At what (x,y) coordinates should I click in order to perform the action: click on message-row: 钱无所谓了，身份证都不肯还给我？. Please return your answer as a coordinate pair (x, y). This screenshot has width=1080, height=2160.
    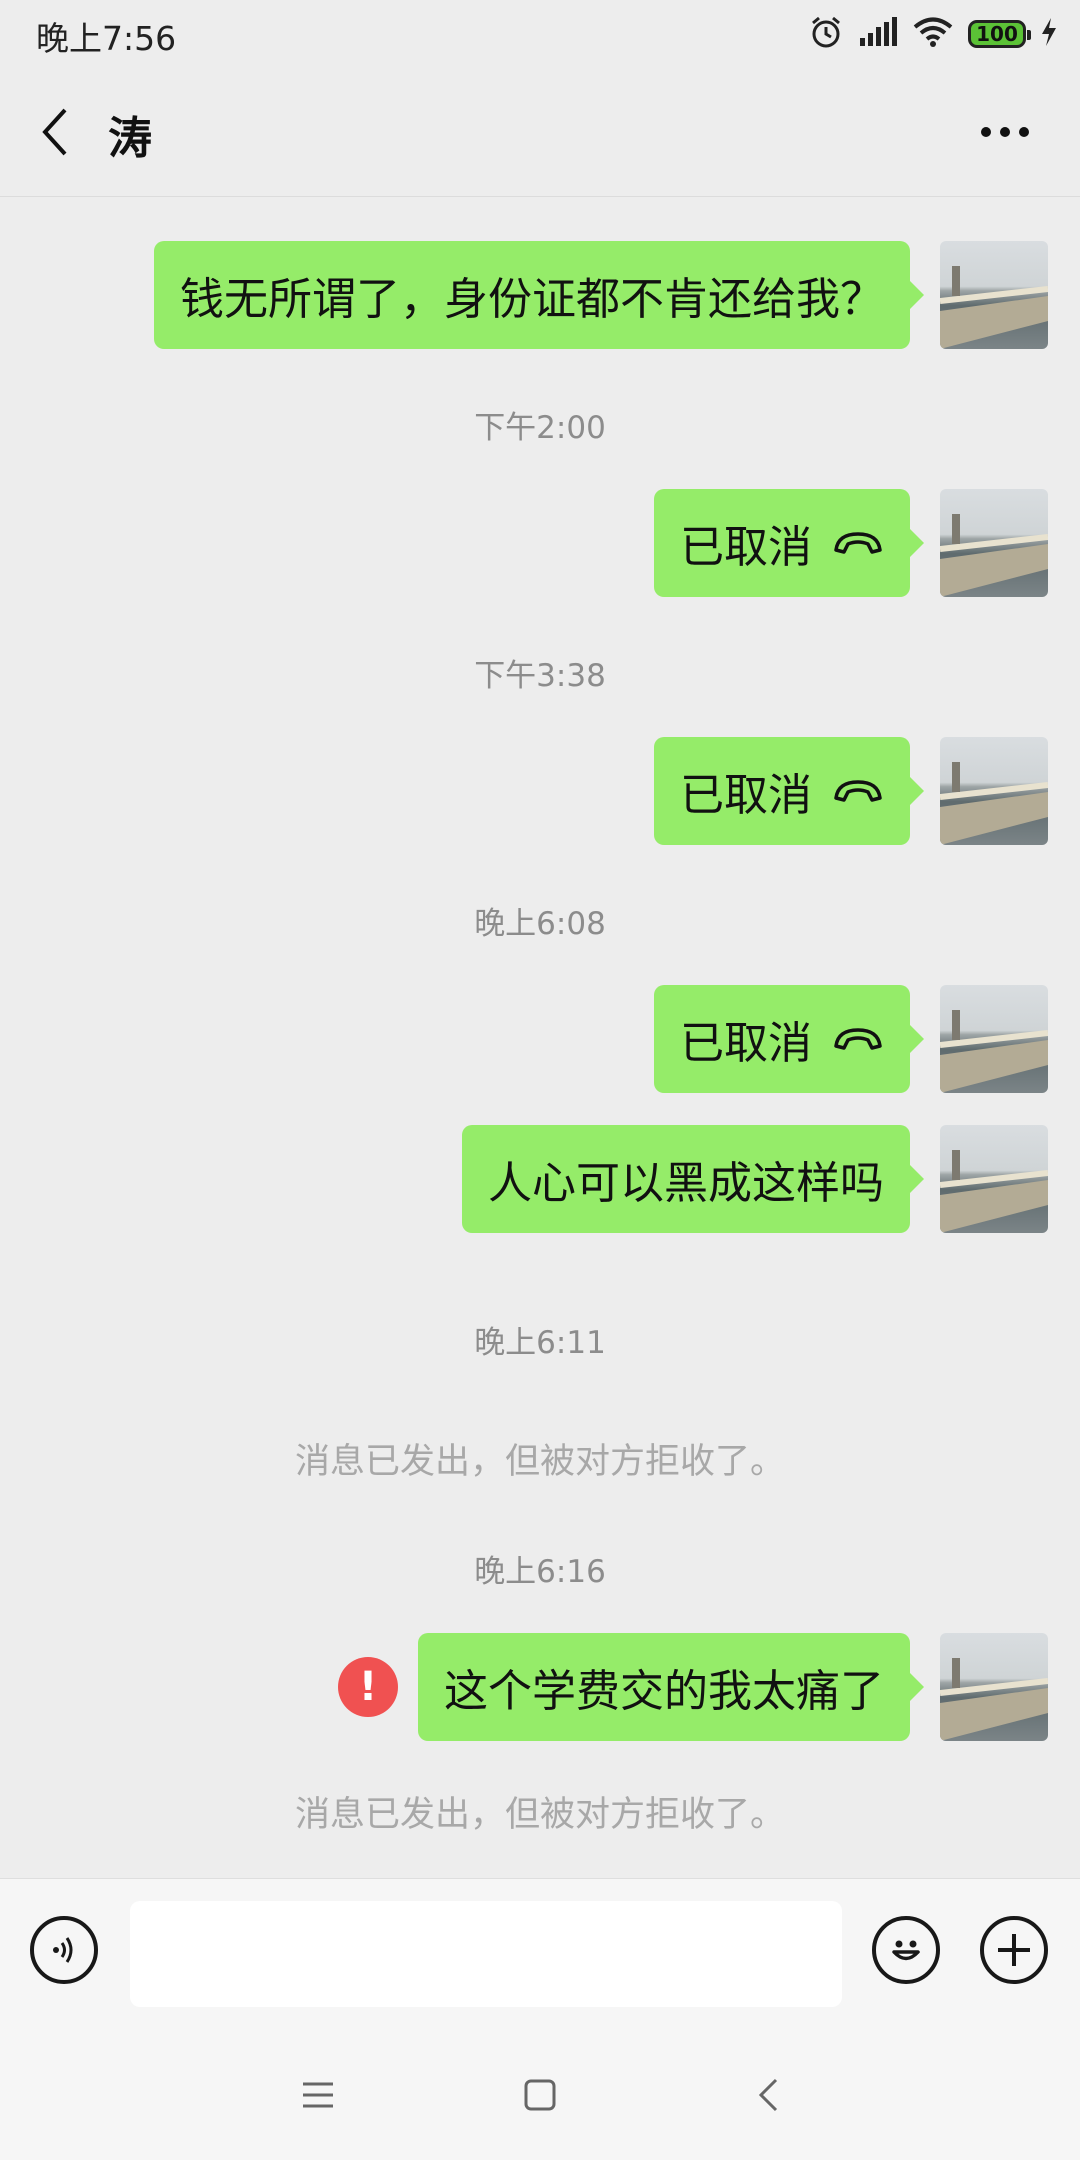
    Looking at the image, I should click on (601, 295).